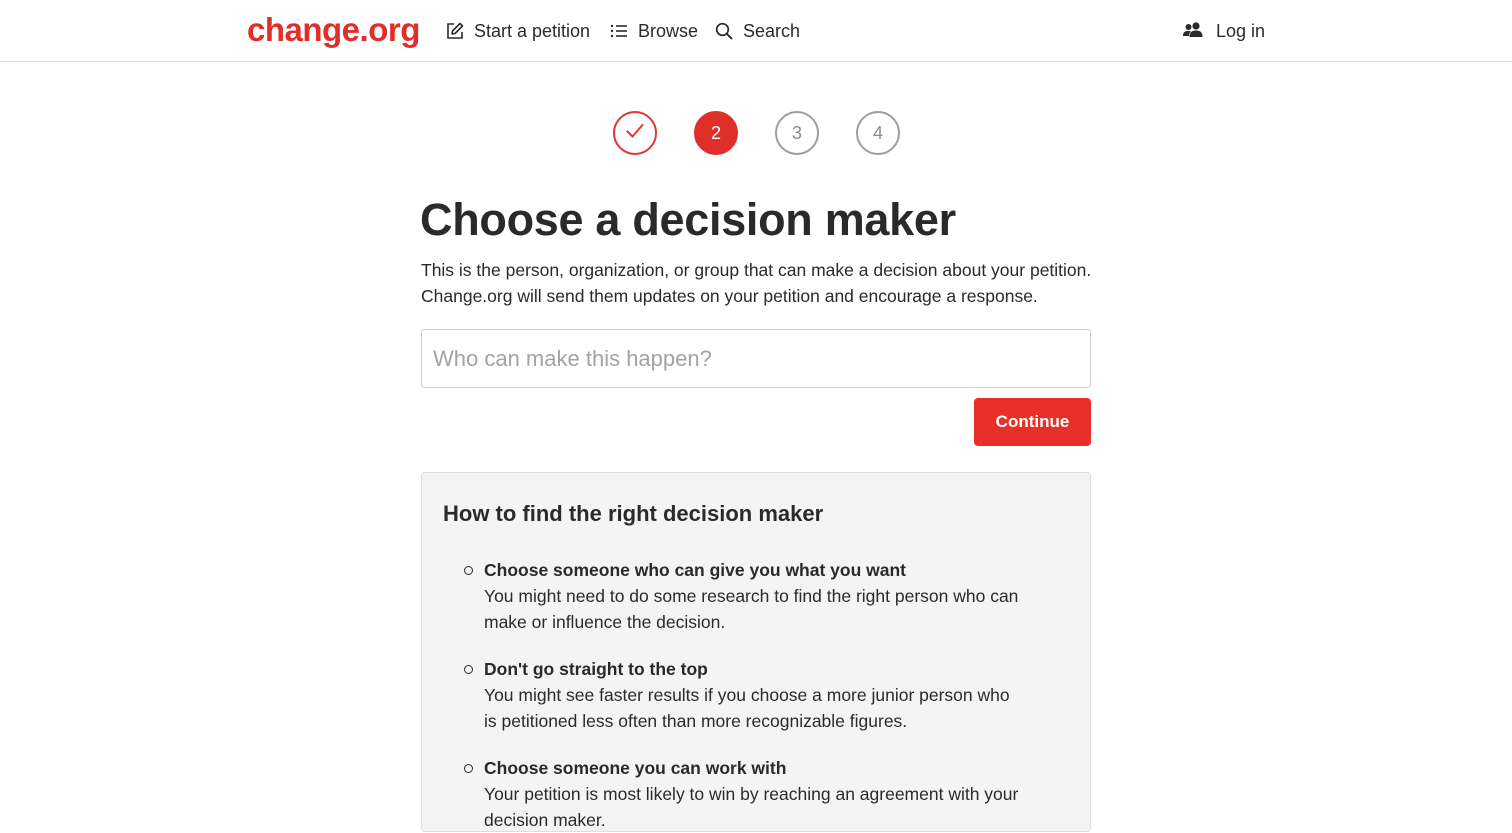  What do you see at coordinates (633, 513) in the screenshot?
I see `tips-title: How to find the right decision maker` at bounding box center [633, 513].